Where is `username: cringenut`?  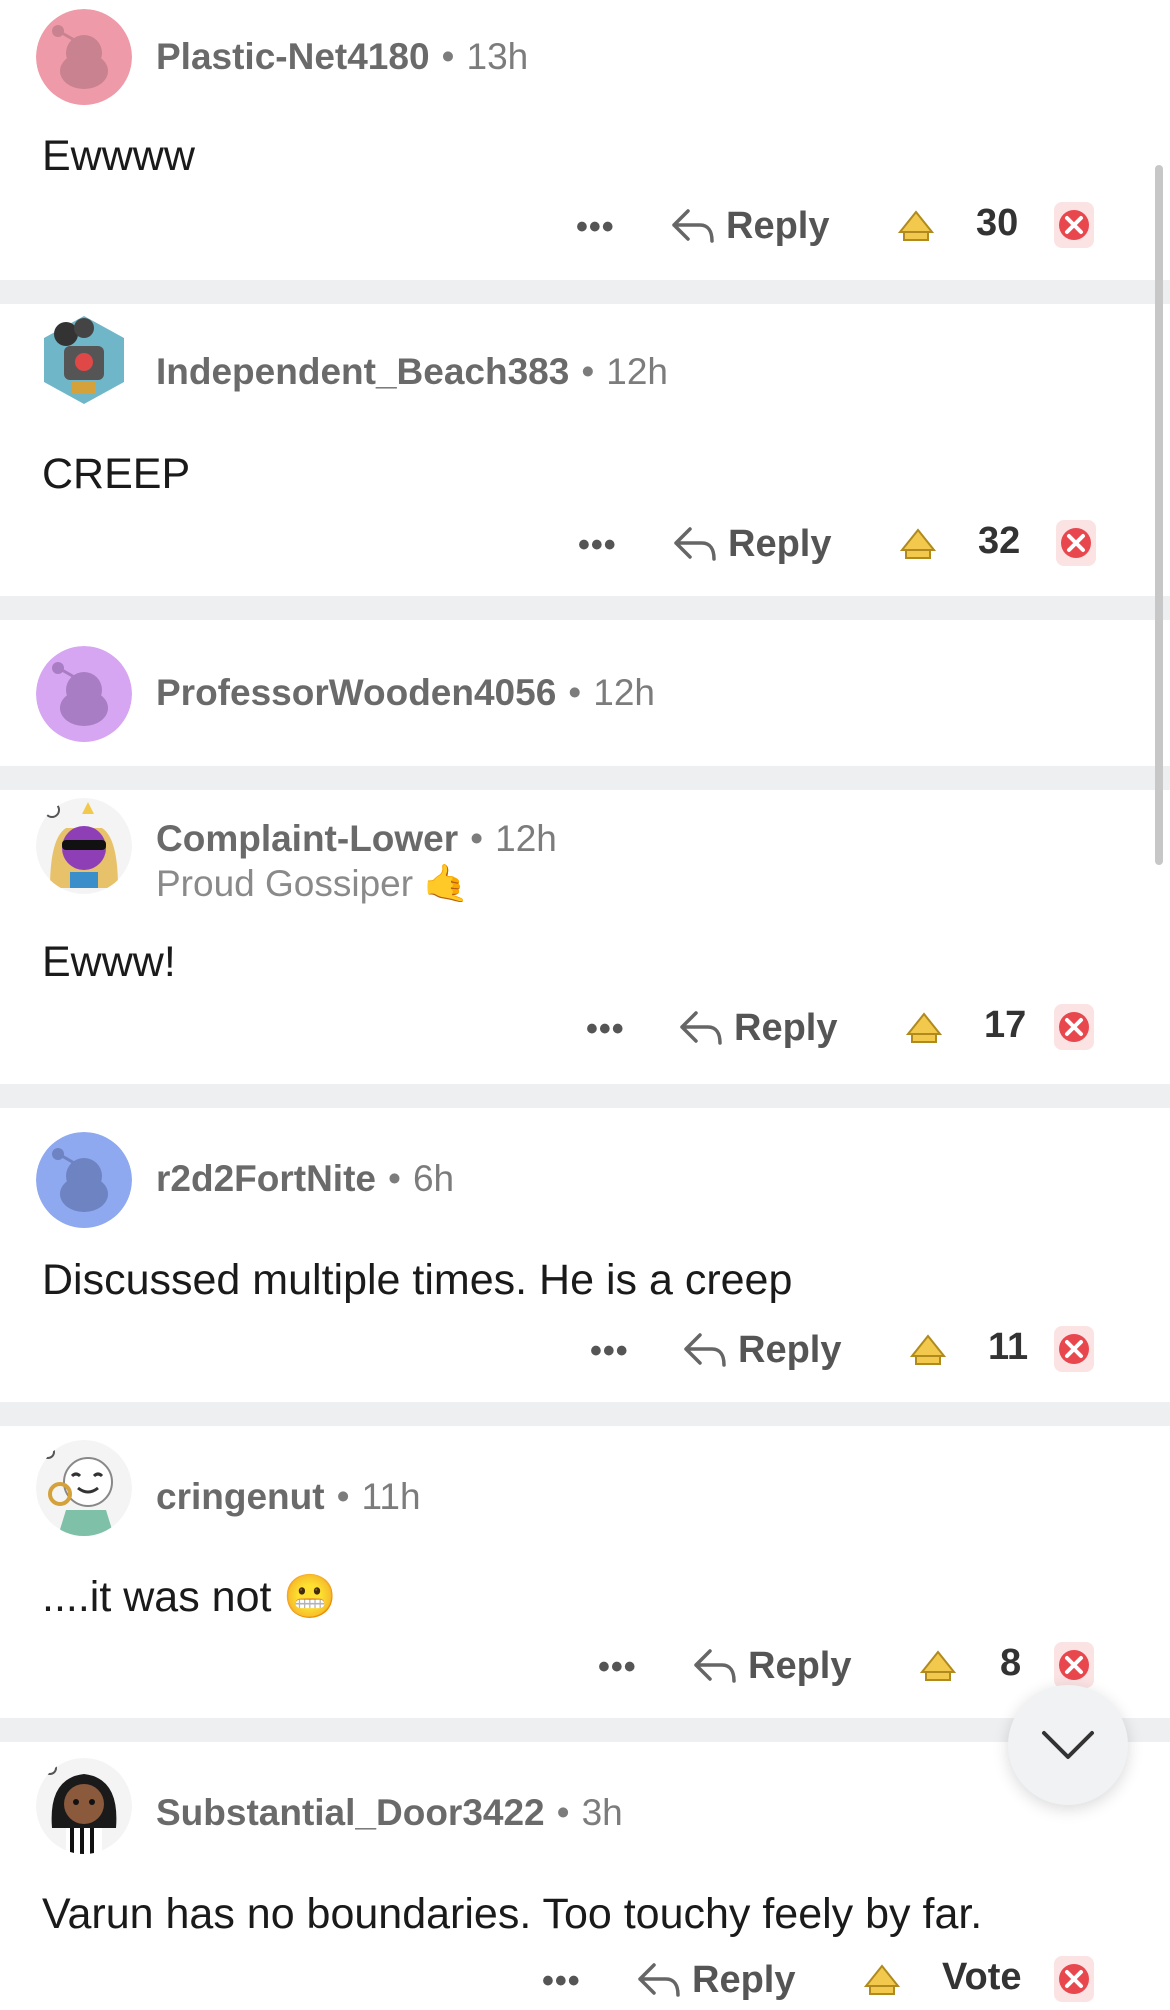
username: cringenut is located at coordinates (240, 1496).